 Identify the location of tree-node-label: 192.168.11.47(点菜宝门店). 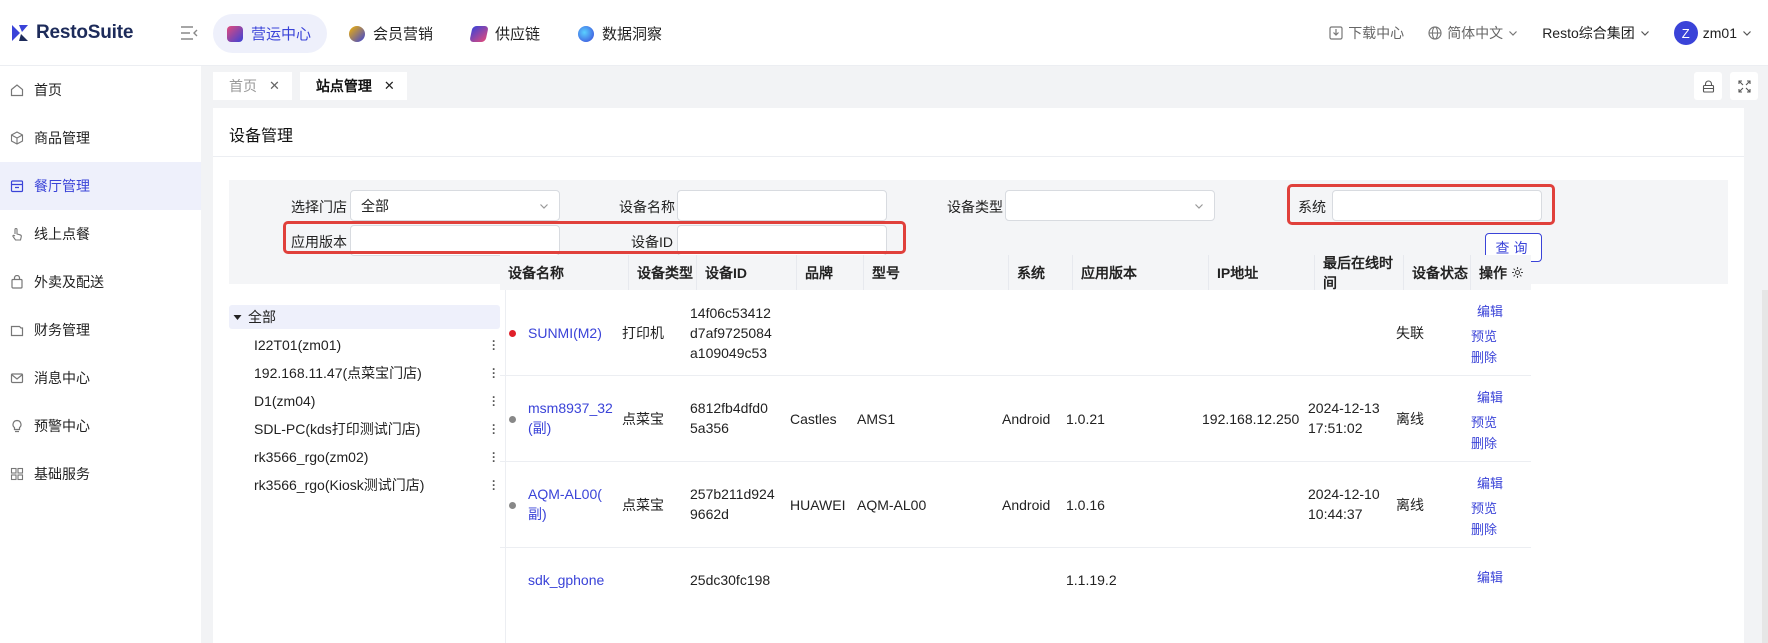
(338, 373).